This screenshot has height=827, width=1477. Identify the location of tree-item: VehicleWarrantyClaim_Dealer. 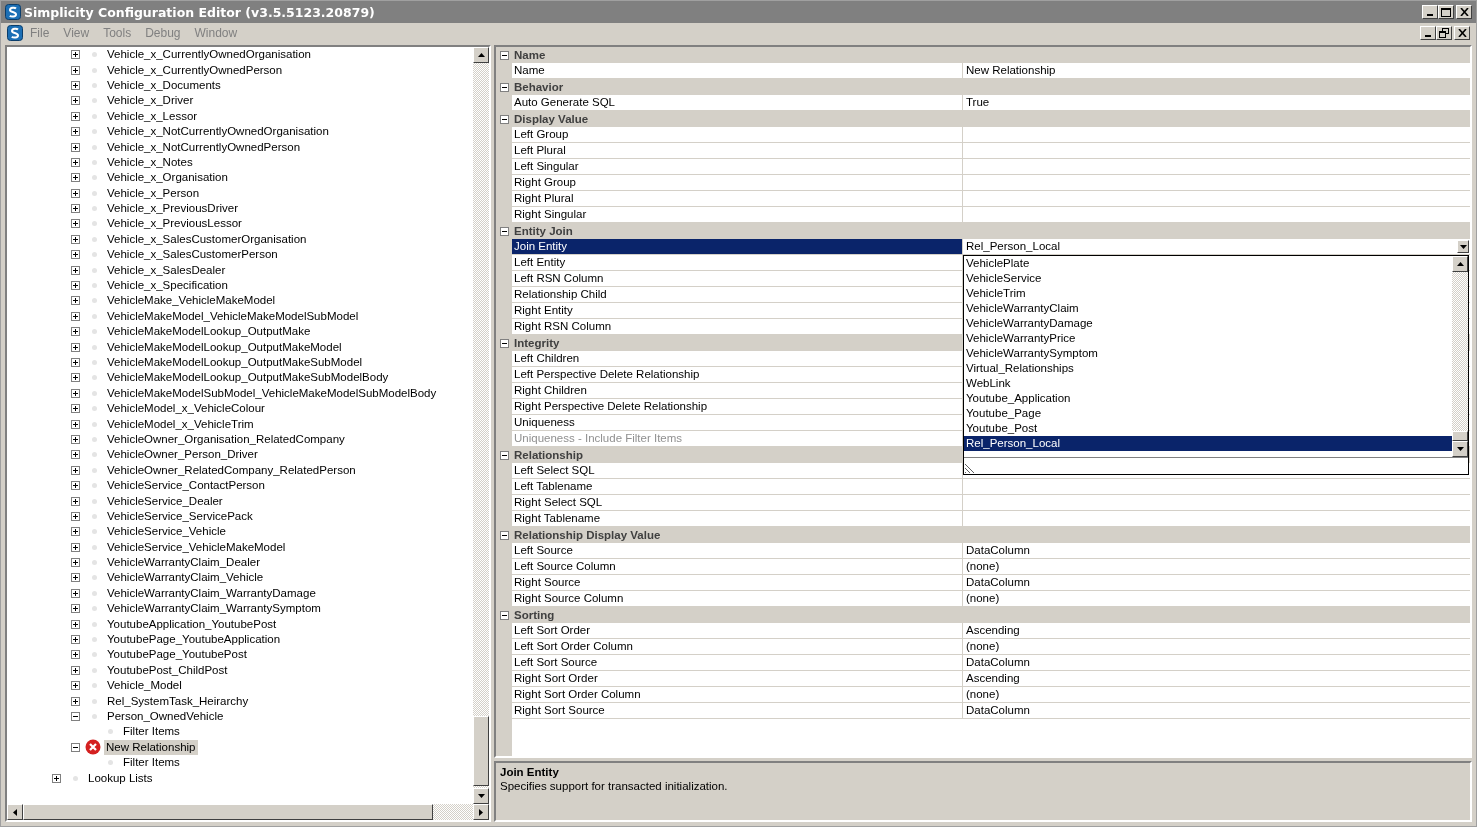
(183, 563).